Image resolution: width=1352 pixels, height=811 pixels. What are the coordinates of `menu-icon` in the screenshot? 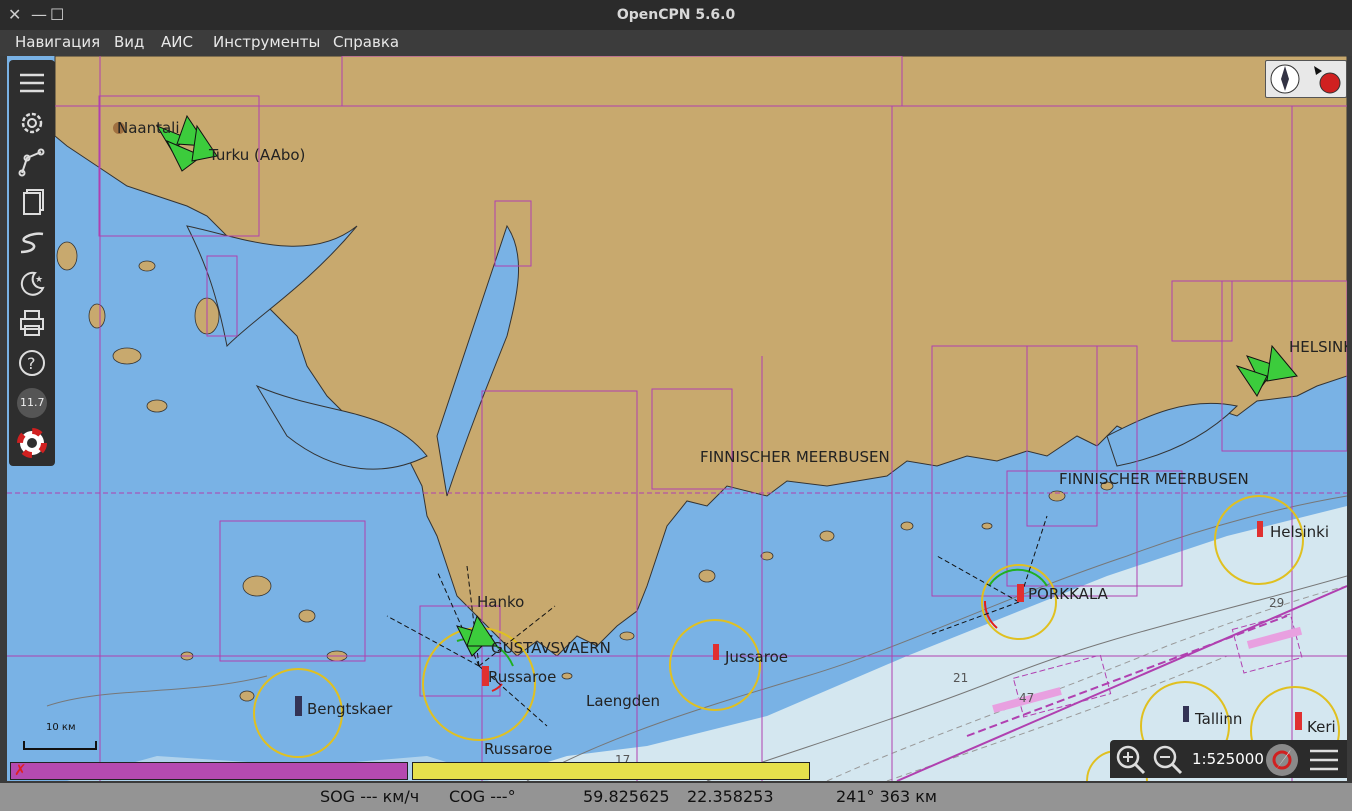 It's located at (1324, 760).